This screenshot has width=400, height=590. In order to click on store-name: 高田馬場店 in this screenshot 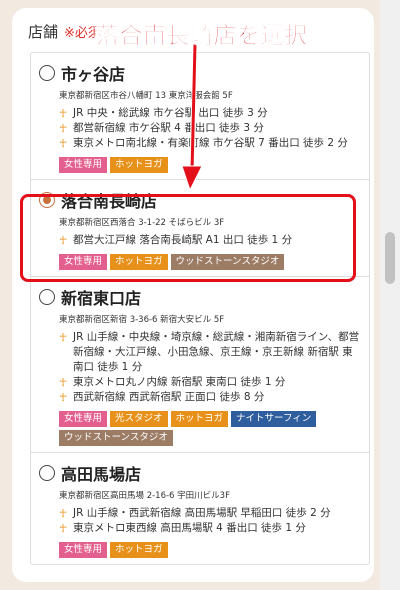, I will do `click(101, 474)`.